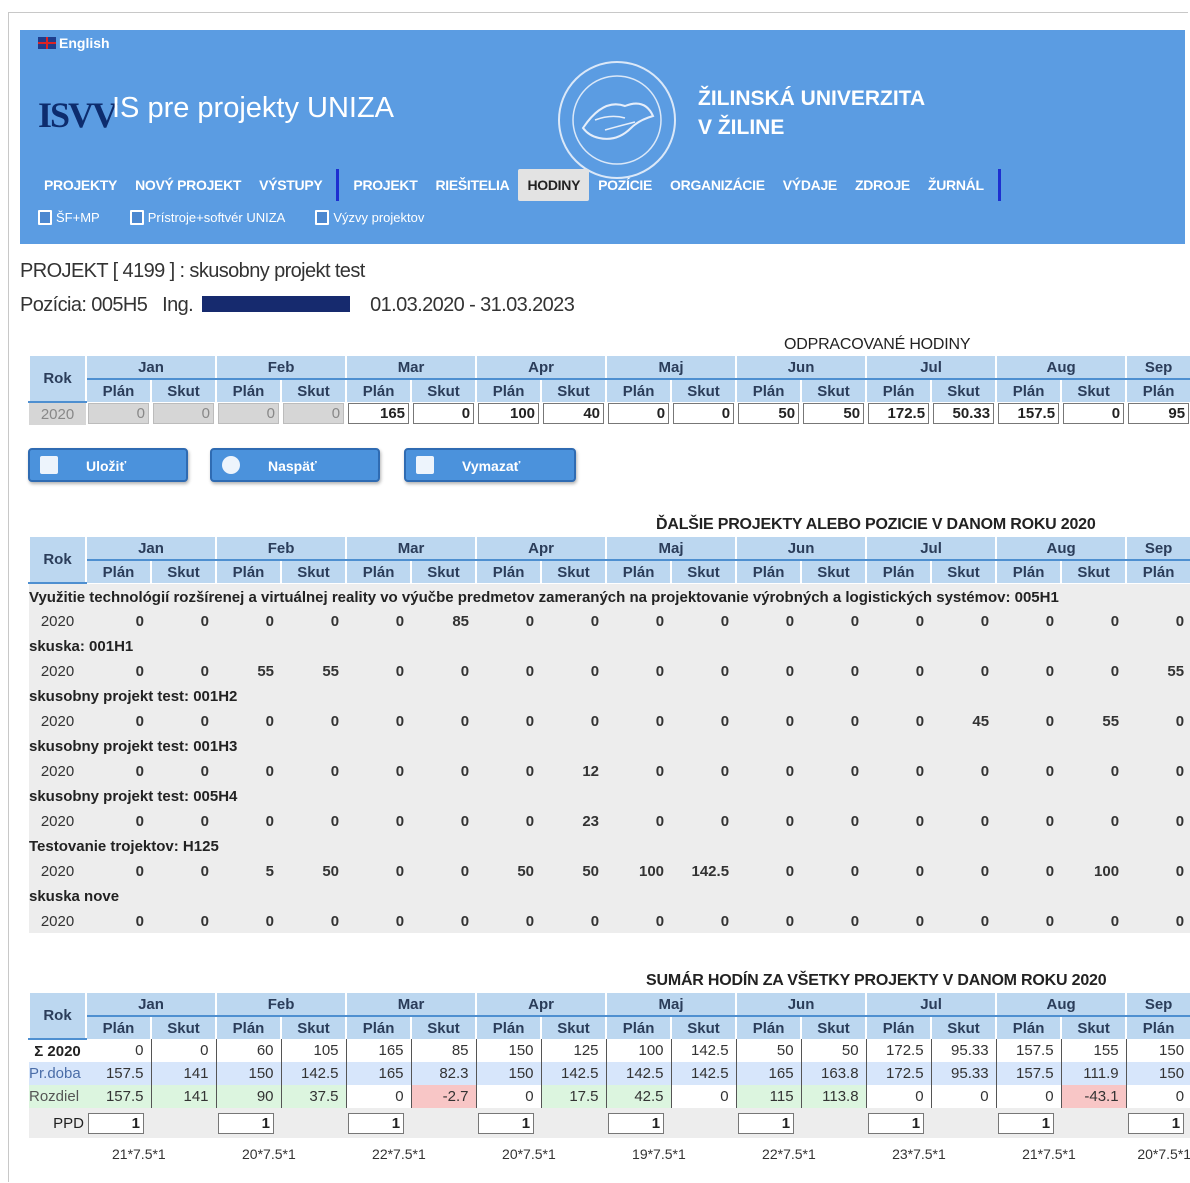  Describe the element at coordinates (1159, 413) in the screenshot. I see `hours-input: 95` at that location.